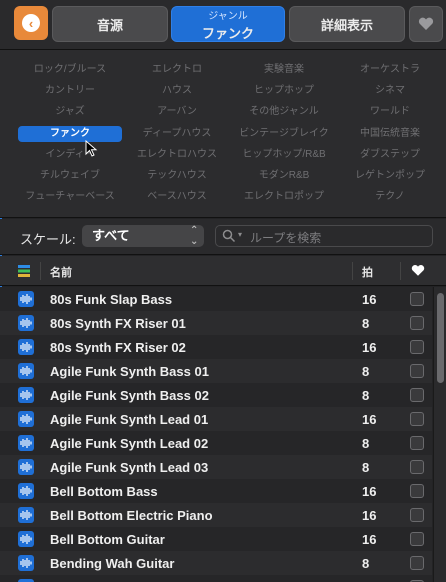 Image resolution: width=446 pixels, height=582 pixels. What do you see at coordinates (228, 24) in the screenshot?
I see `tab-genre: ジャンル ファンク` at bounding box center [228, 24].